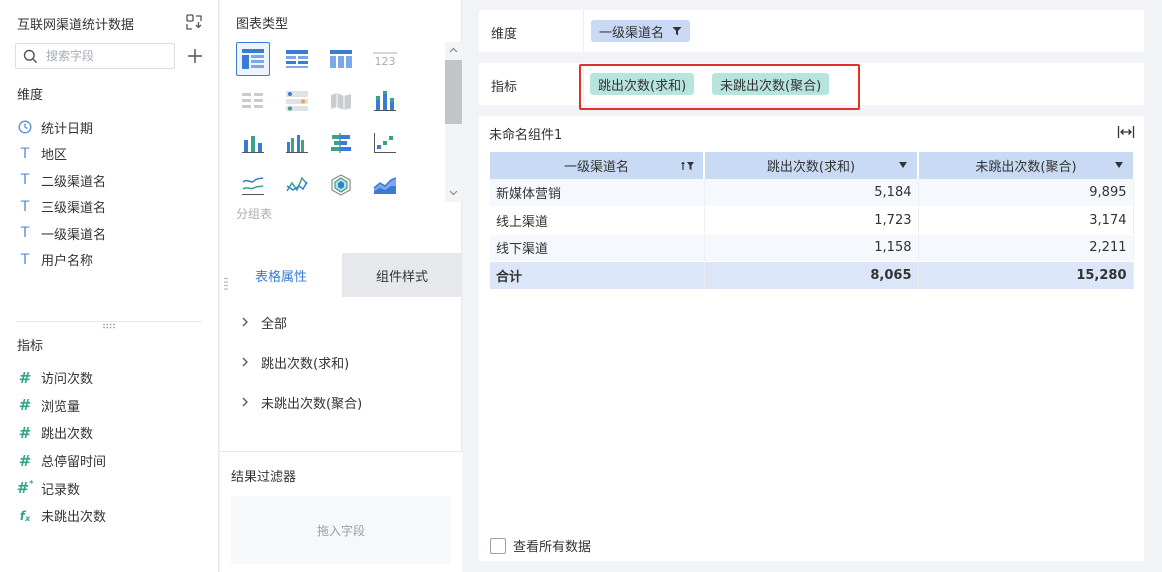 This screenshot has width=1162, height=572. I want to click on formula-icon: fx, so click(25, 516).